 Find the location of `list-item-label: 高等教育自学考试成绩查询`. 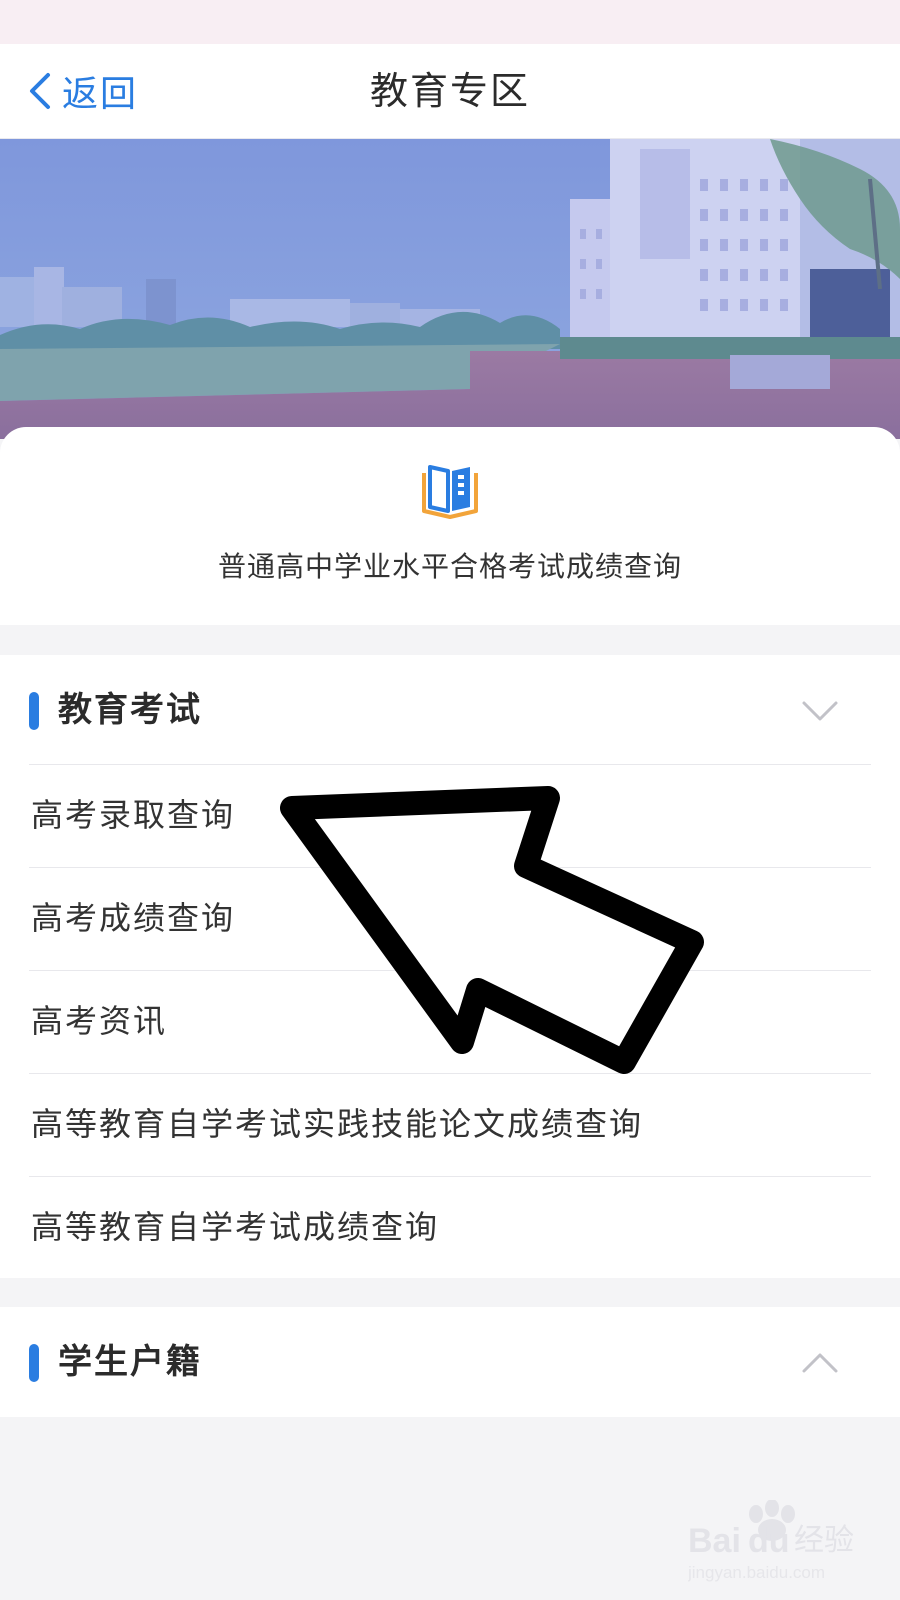

list-item-label: 高等教育自学考试成绩查询 is located at coordinates (235, 1227).